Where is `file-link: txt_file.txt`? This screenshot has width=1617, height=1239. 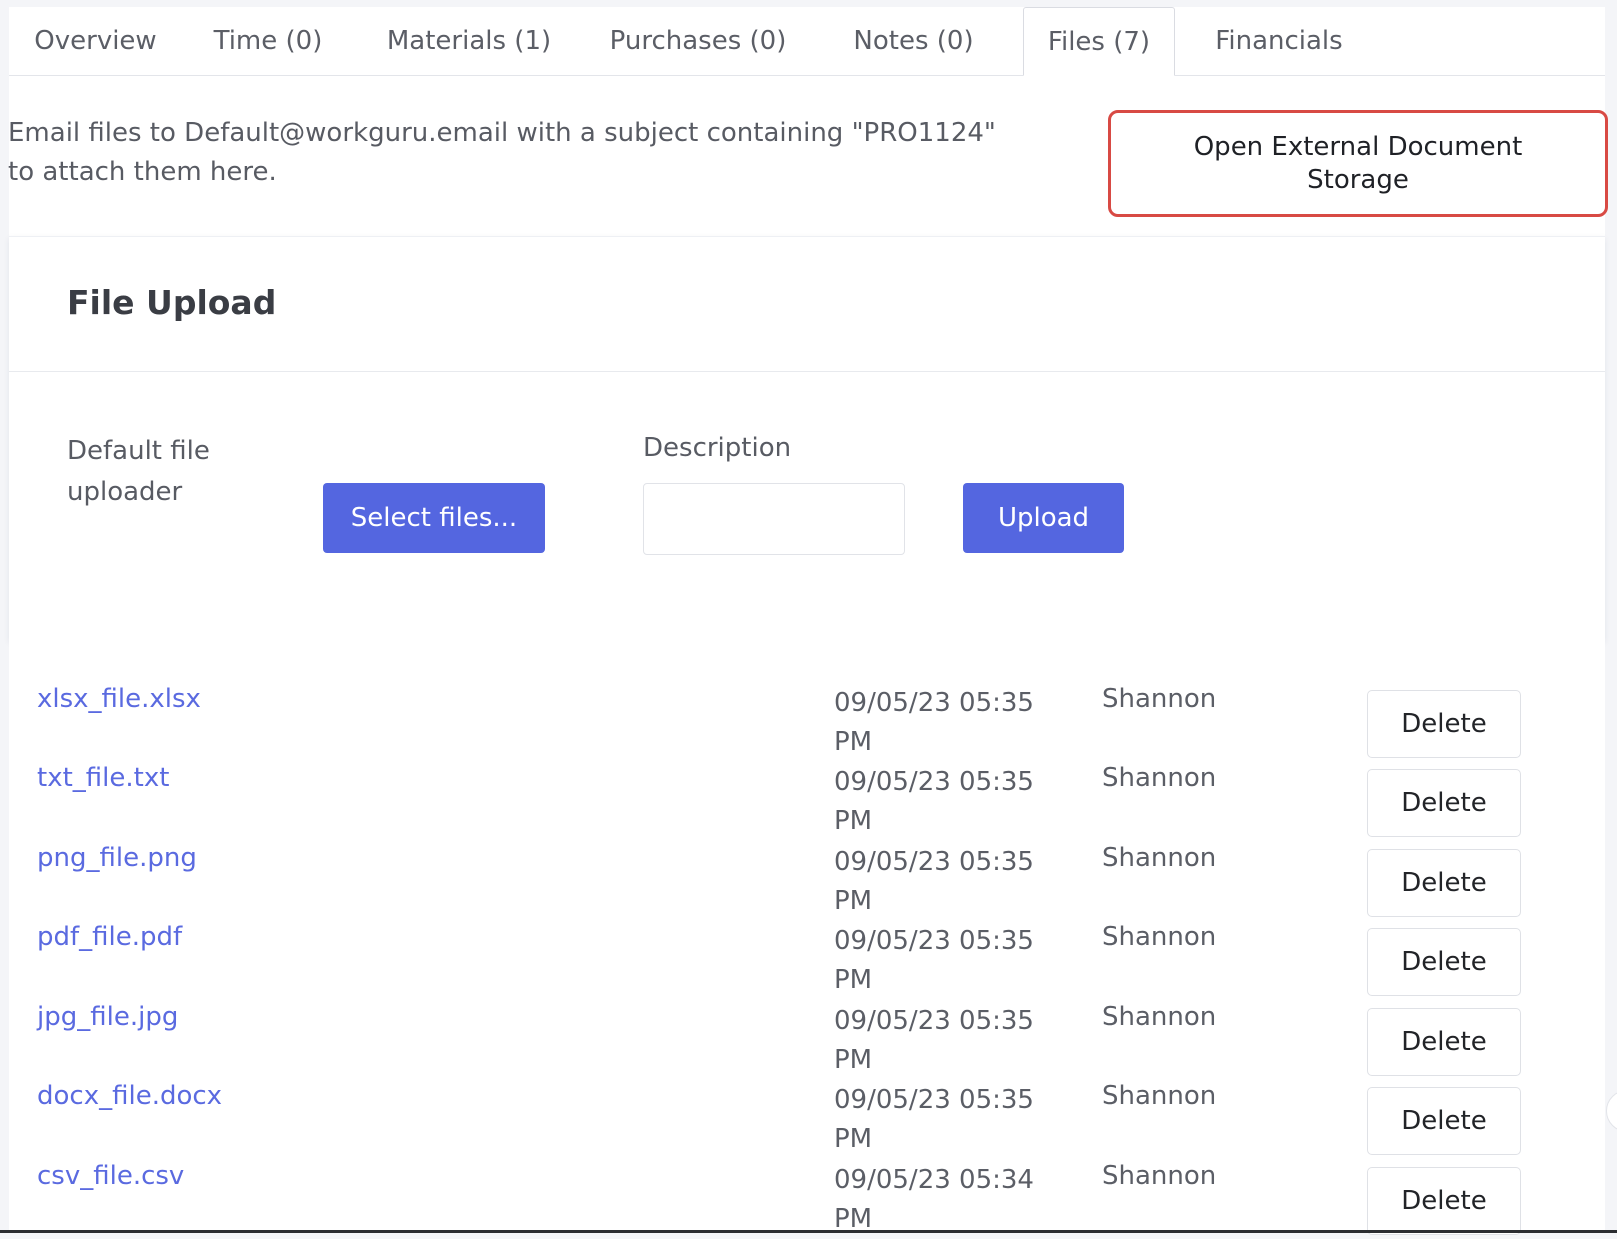
file-link: txt_file.txt is located at coordinates (103, 778).